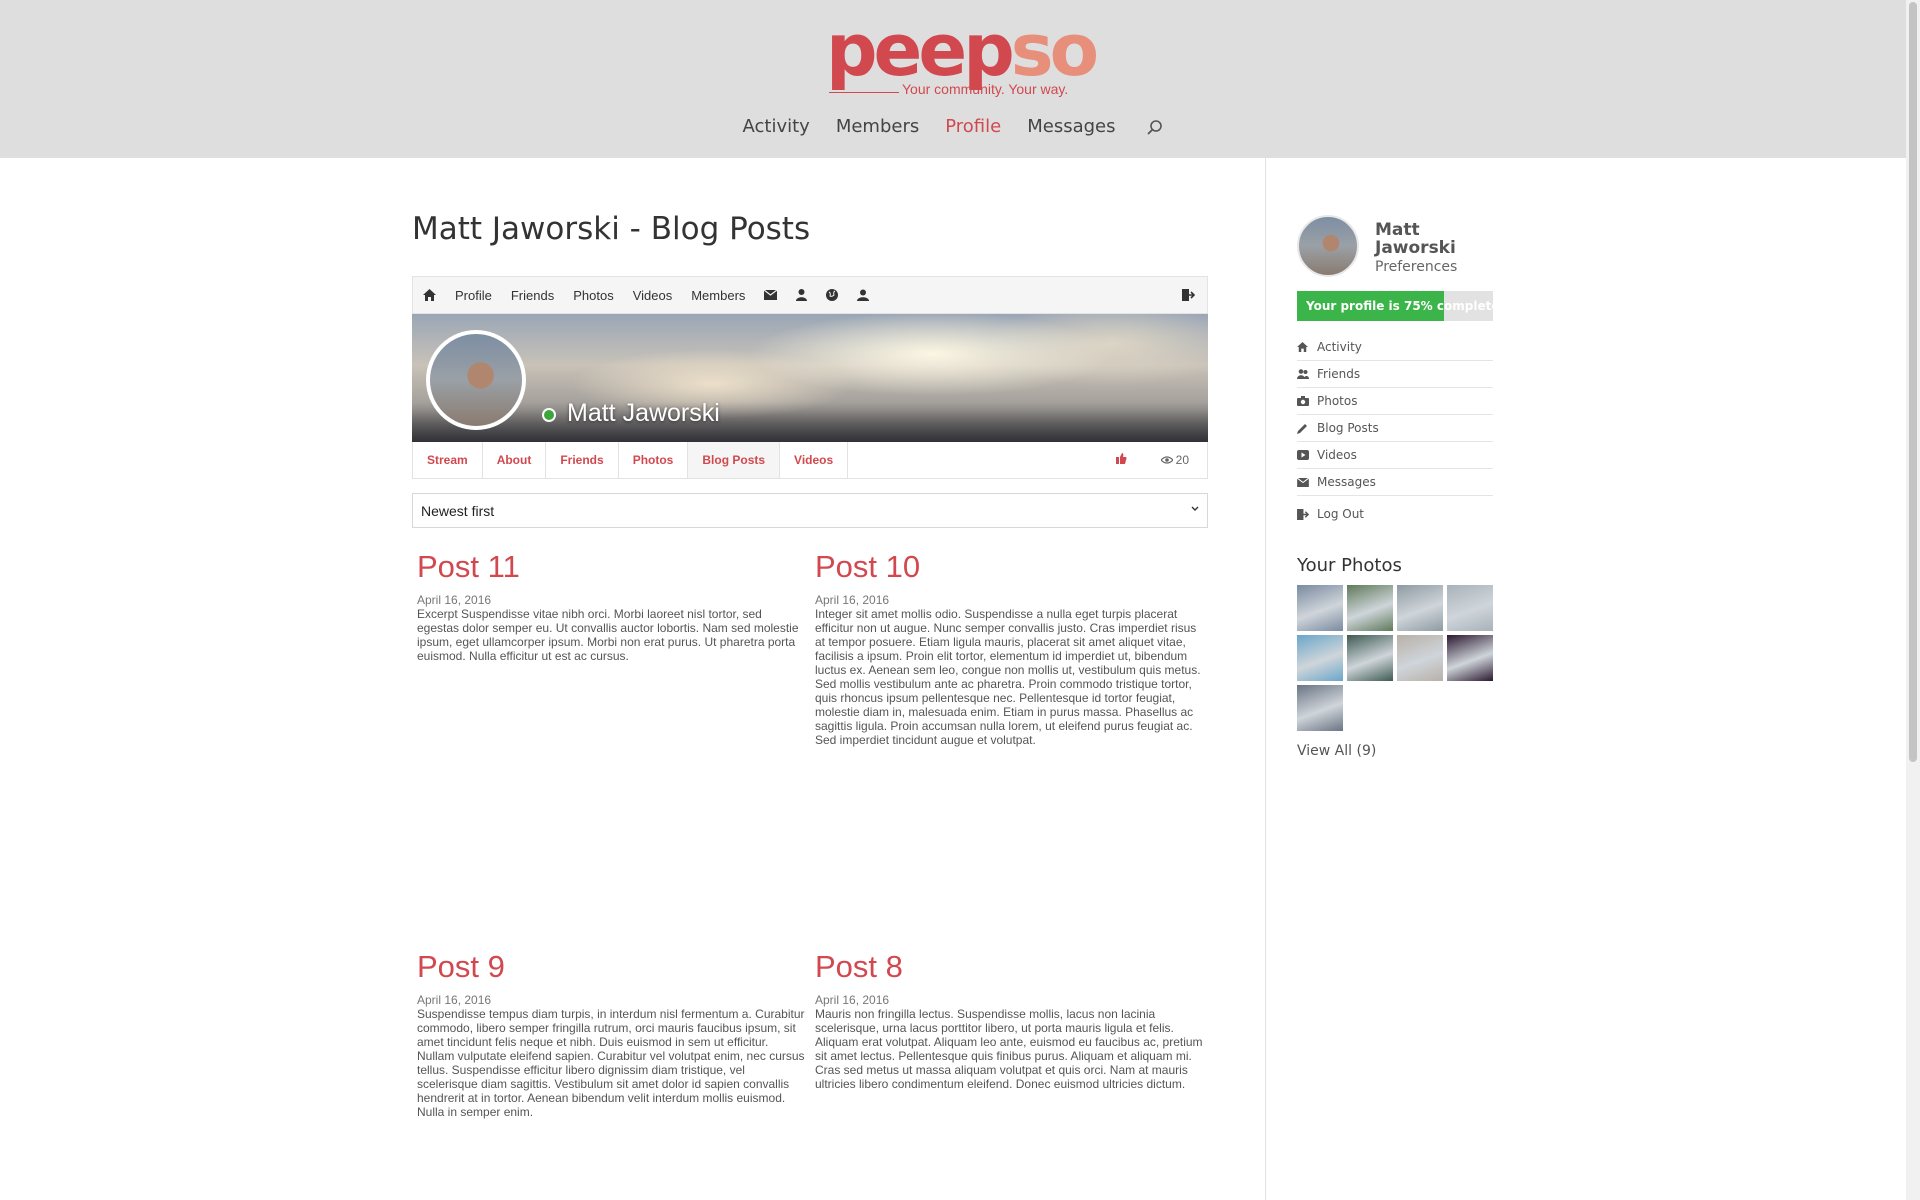  Describe the element at coordinates (1121, 460) in the screenshot. I see `like-icon` at that location.